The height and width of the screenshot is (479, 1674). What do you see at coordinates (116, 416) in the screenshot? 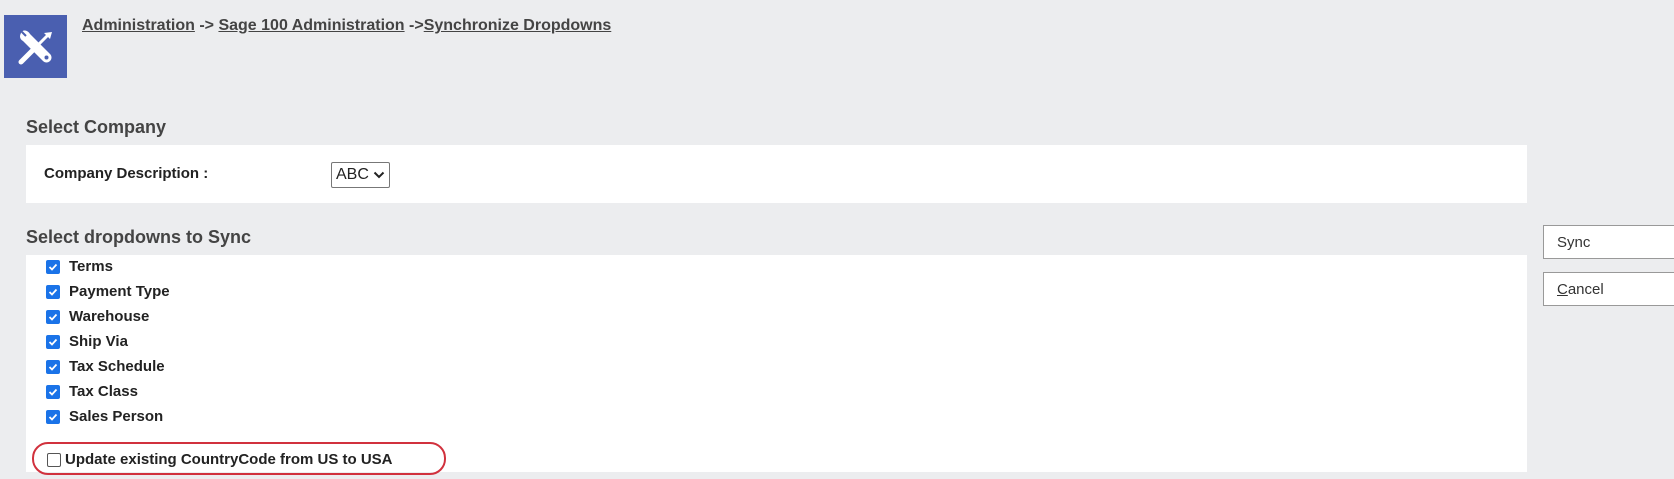
I see `sales-person-label: Sales Person` at bounding box center [116, 416].